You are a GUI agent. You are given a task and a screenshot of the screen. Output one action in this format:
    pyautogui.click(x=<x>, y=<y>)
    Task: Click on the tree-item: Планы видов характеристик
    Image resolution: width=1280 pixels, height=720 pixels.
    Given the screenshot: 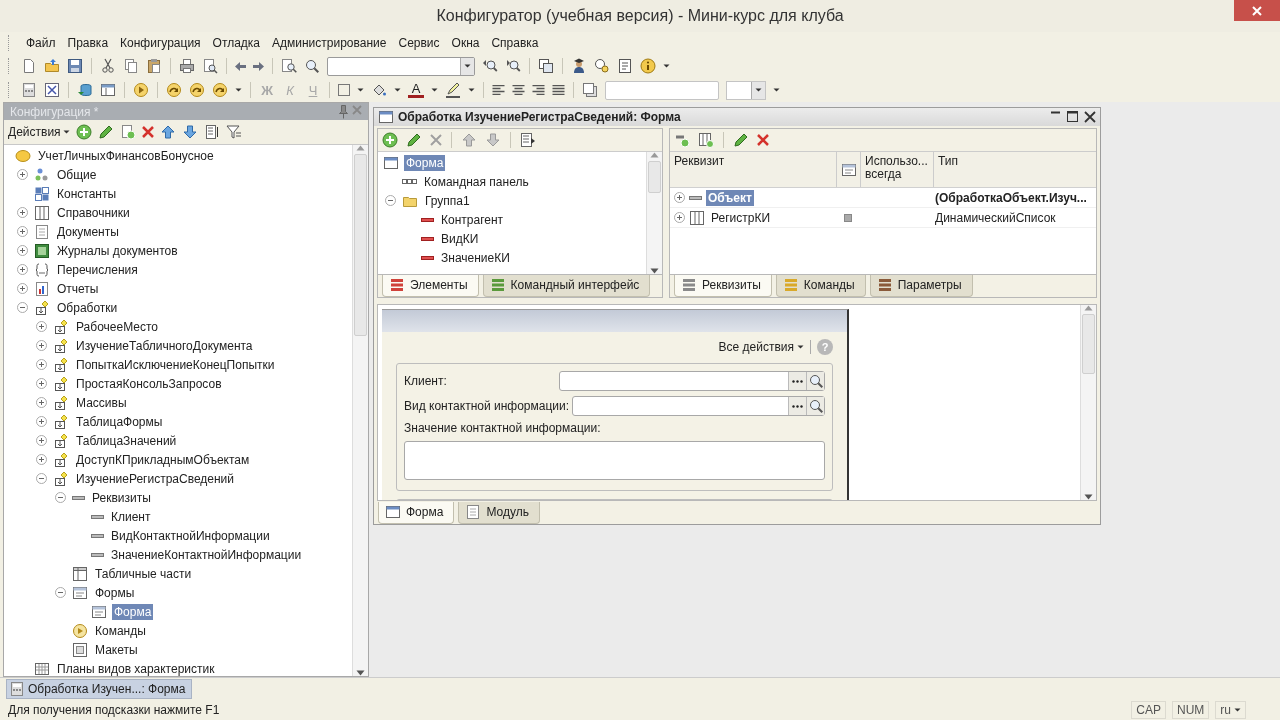 What is the action you would take?
    pyautogui.click(x=136, y=668)
    